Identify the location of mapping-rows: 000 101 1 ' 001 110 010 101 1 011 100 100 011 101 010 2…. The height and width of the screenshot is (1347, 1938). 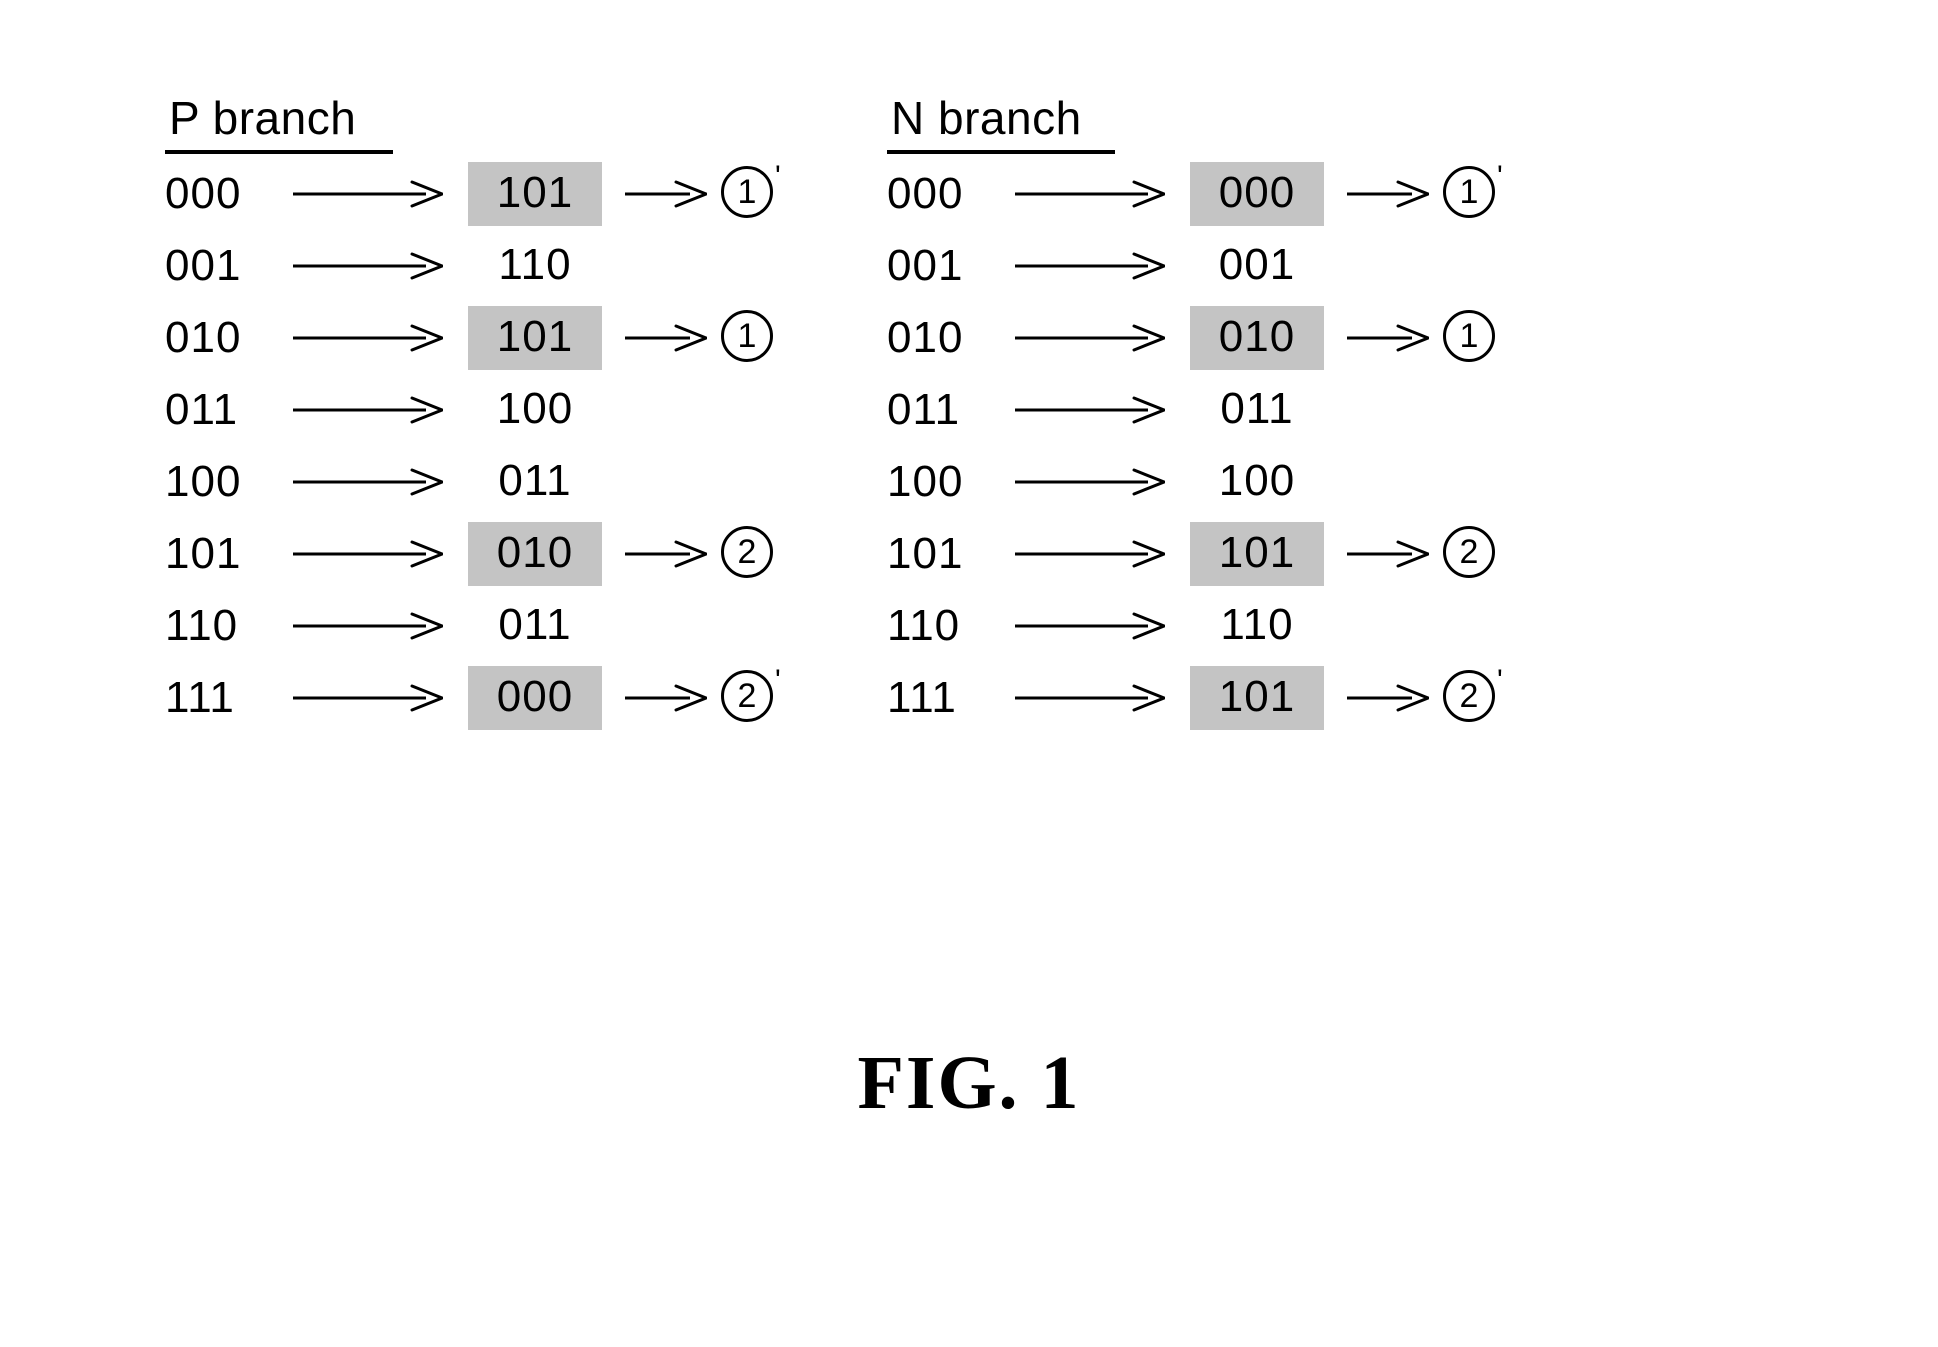
(473, 446).